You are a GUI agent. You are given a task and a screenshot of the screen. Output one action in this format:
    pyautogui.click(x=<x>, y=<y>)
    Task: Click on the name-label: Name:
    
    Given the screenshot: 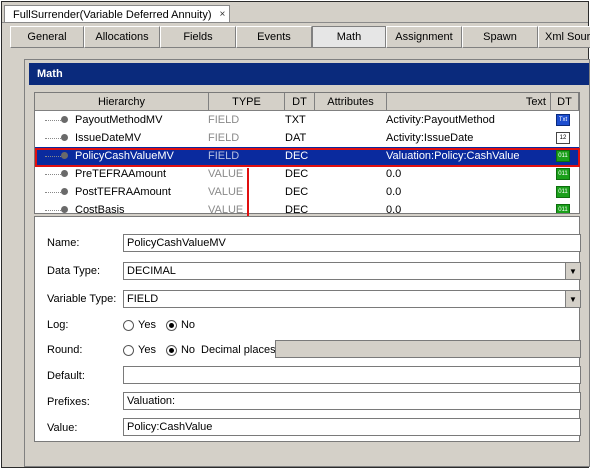 What is the action you would take?
    pyautogui.click(x=63, y=243)
    